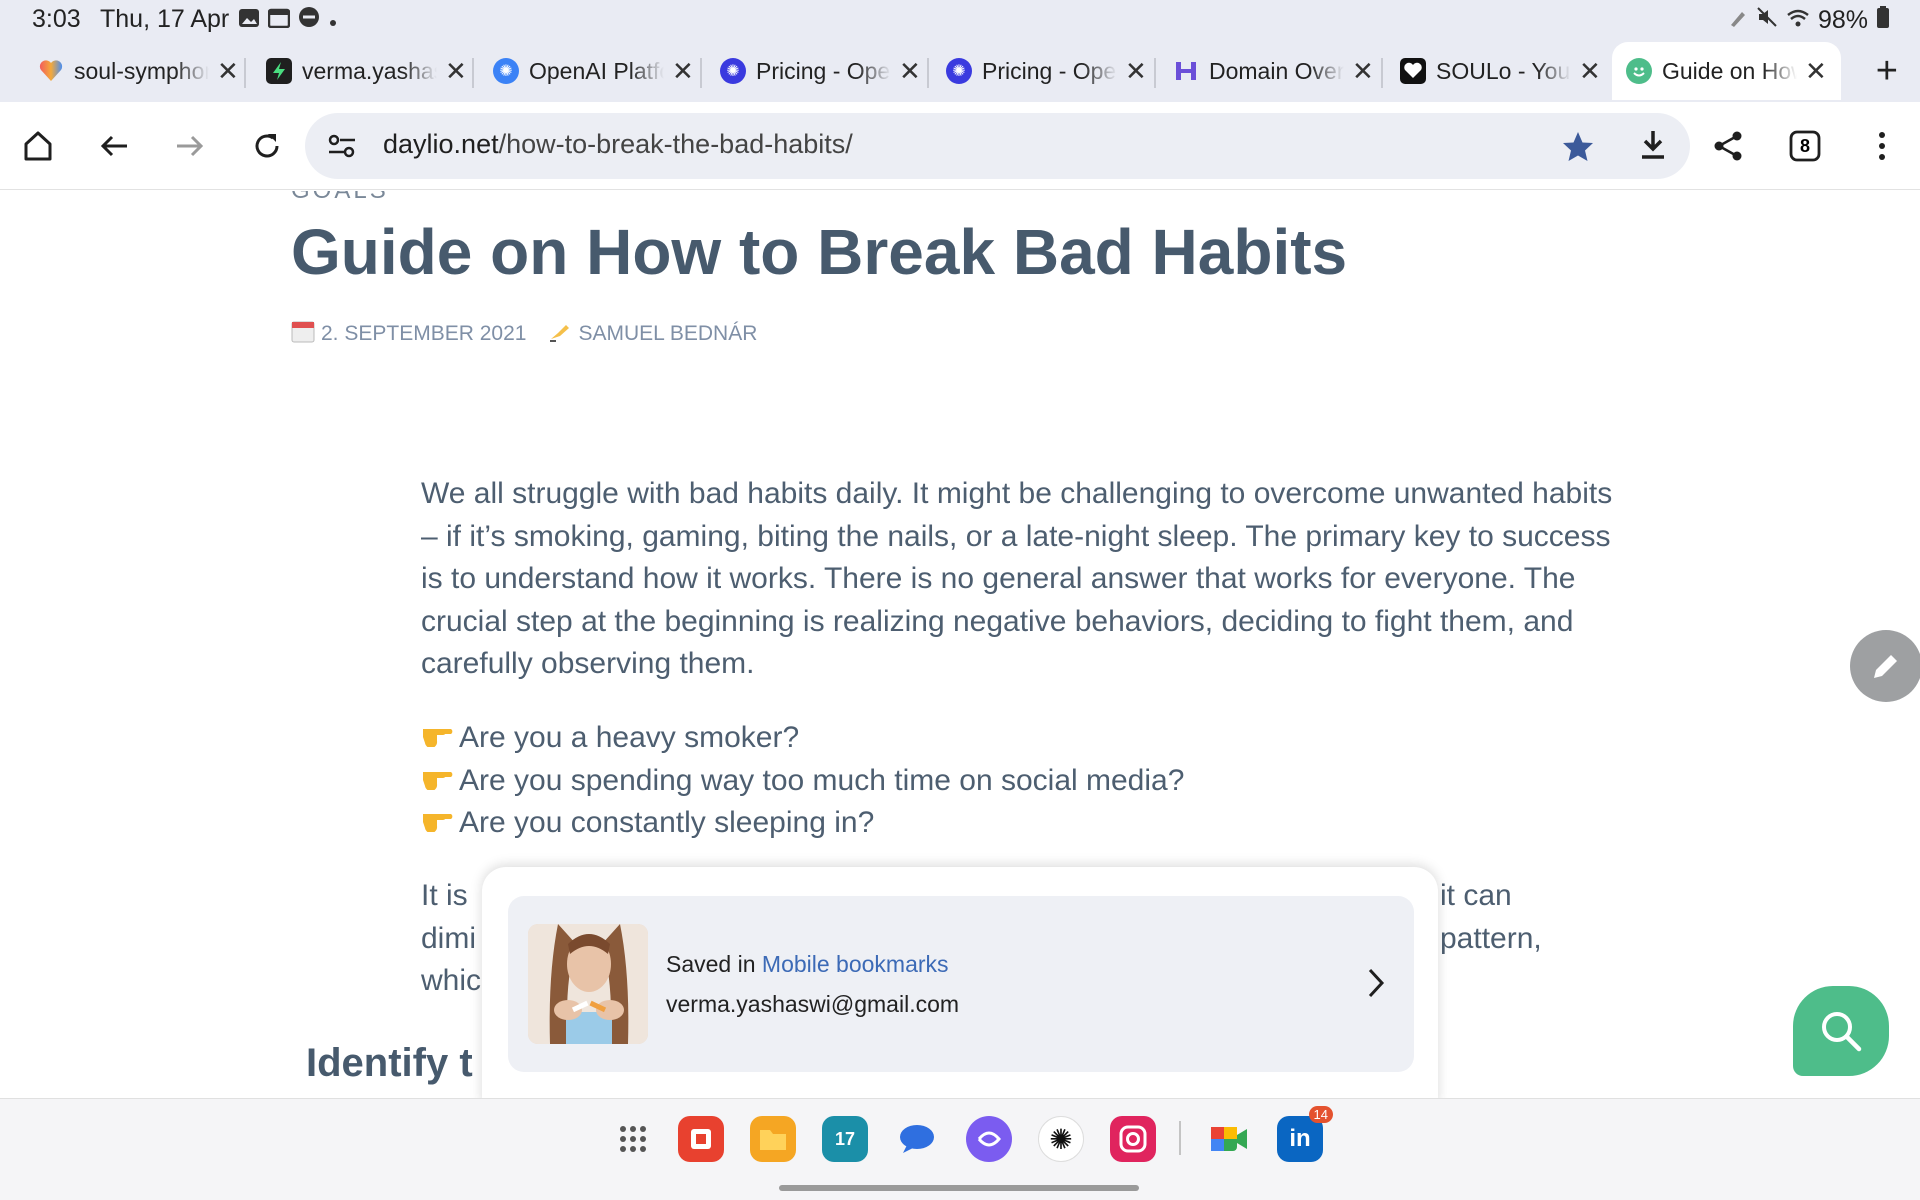  What do you see at coordinates (1738, 20) in the screenshot?
I see `pen-icon` at bounding box center [1738, 20].